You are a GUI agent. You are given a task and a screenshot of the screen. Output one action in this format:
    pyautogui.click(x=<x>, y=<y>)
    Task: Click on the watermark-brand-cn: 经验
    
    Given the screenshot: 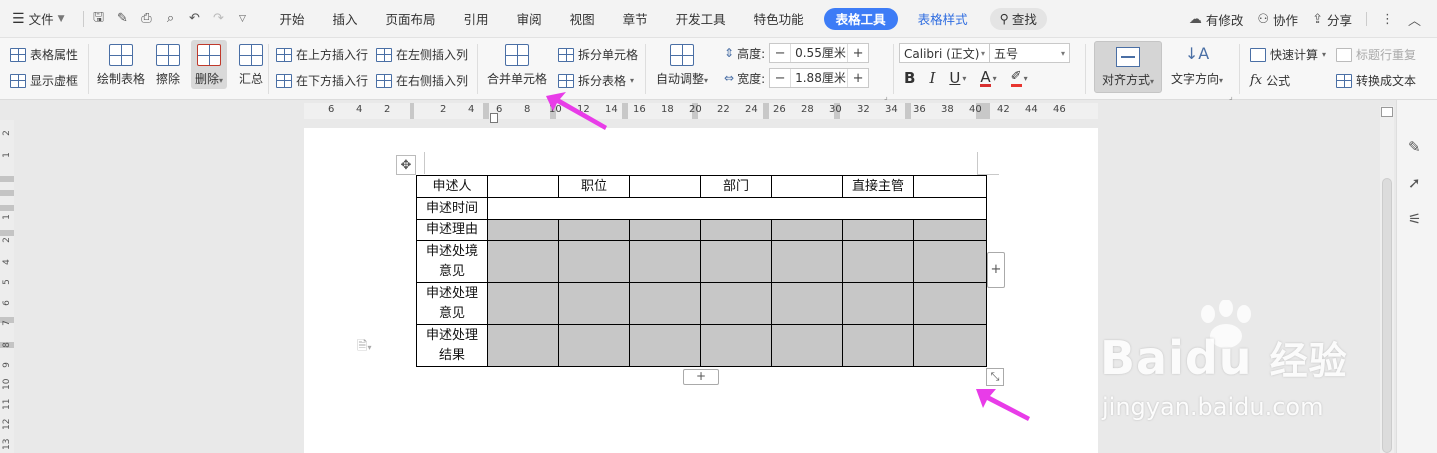 What is the action you would take?
    pyautogui.click(x=1308, y=361)
    